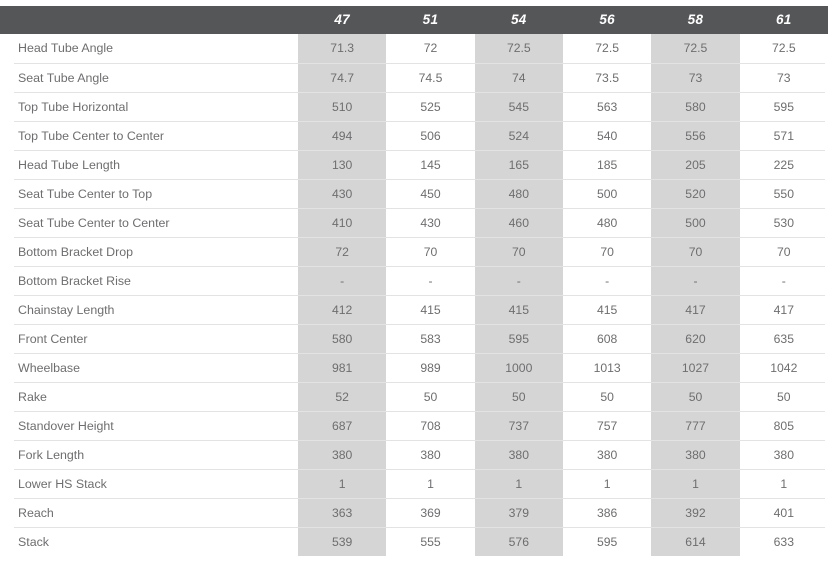 The height and width of the screenshot is (576, 839). What do you see at coordinates (342, 165) in the screenshot?
I see `data-cell: 130` at bounding box center [342, 165].